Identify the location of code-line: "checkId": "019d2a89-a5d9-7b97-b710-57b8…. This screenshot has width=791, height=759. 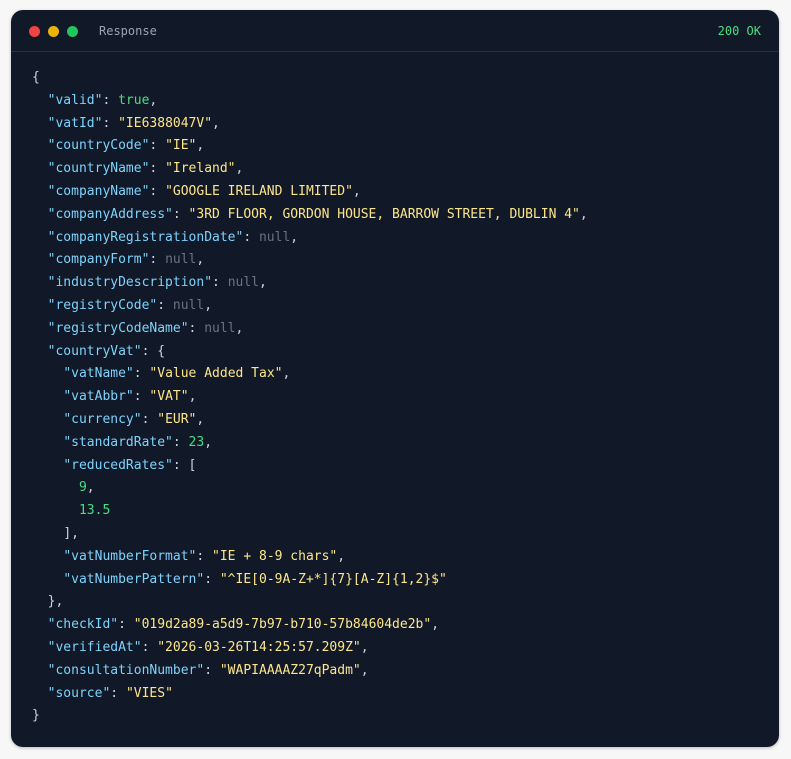
(310, 625).